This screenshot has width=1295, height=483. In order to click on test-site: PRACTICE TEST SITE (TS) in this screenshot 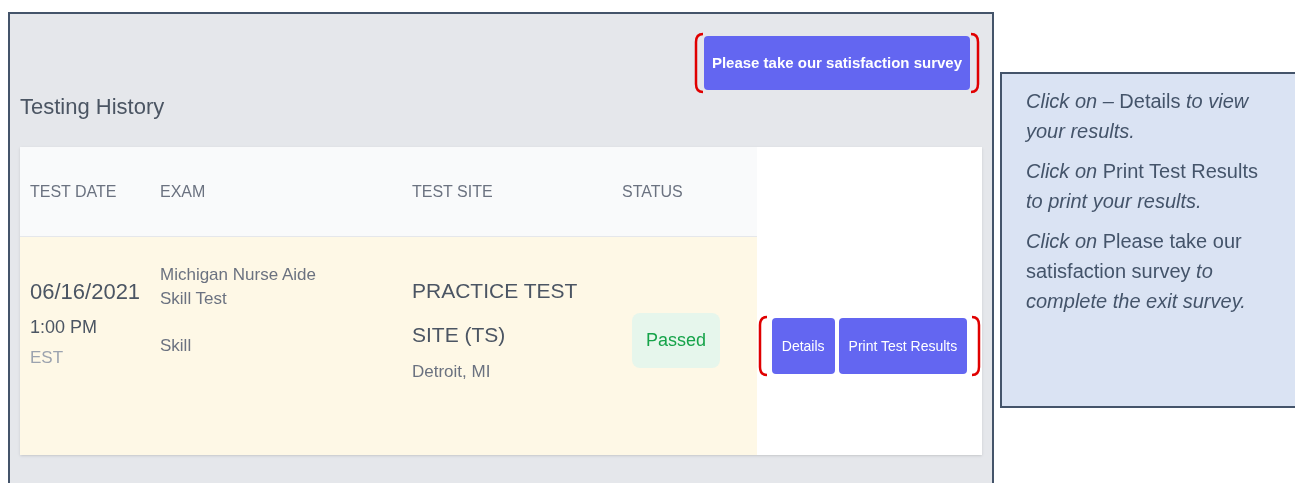, I will do `click(495, 313)`.